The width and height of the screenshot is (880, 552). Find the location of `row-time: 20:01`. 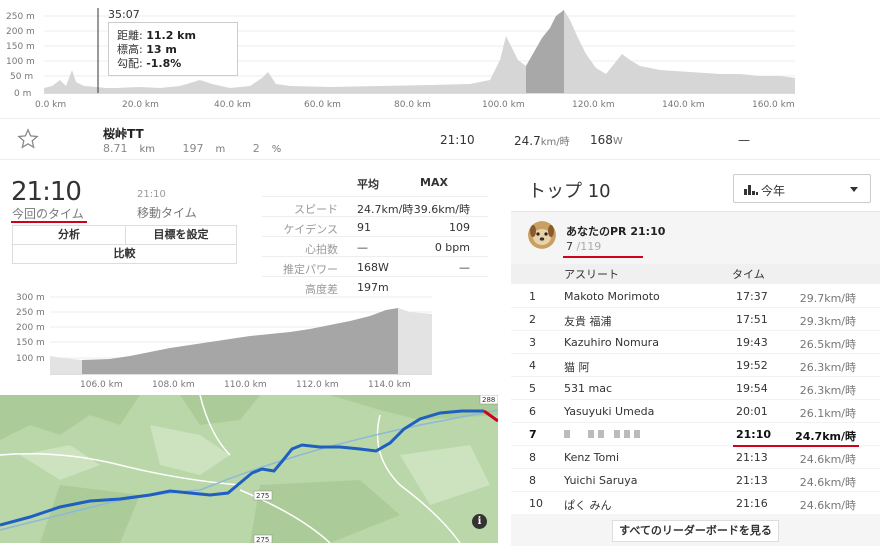

row-time: 20:01 is located at coordinates (752, 411).